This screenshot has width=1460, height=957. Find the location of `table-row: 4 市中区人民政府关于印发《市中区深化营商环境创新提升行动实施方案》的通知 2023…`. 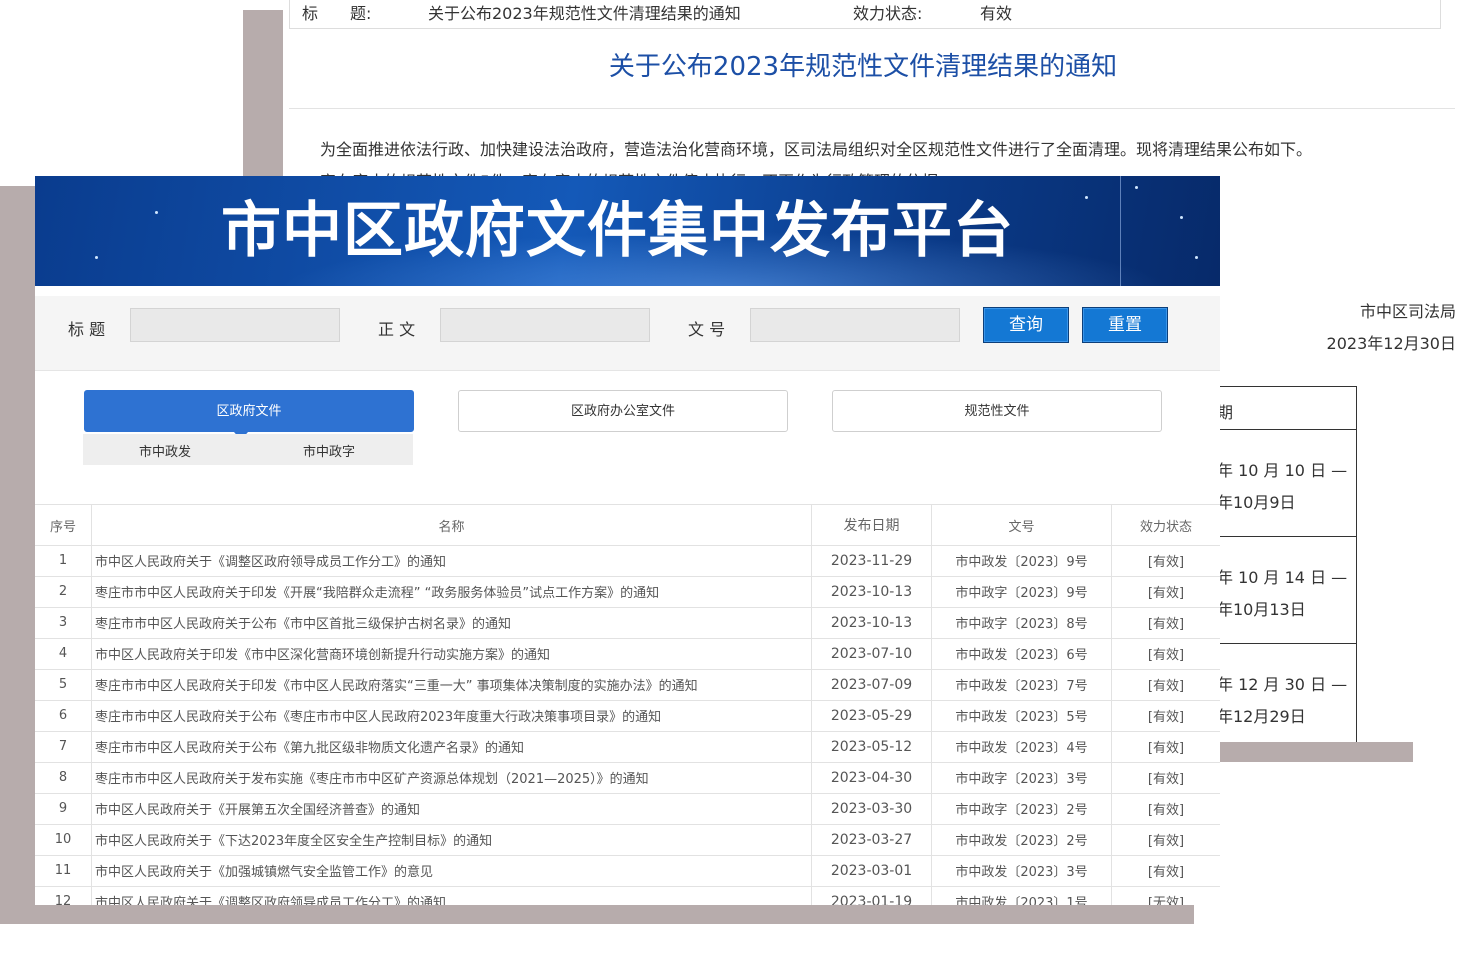

table-row: 4 市中区人民政府关于印发《市中区深化营商环境创新提升行动实施方案》的通知 2023… is located at coordinates (627, 654).